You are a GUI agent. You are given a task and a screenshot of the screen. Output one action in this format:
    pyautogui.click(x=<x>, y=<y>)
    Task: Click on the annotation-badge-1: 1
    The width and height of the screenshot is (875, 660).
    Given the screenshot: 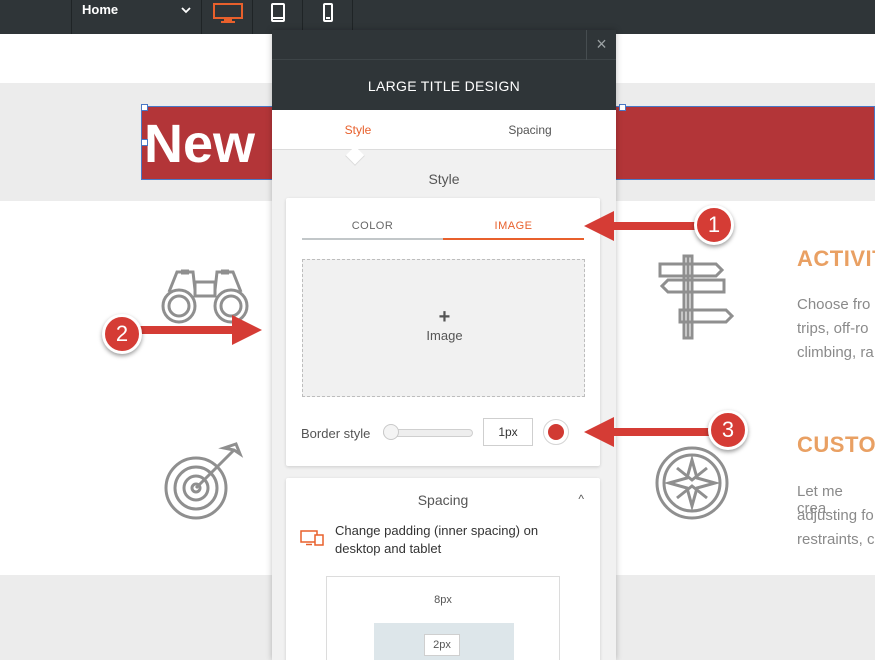 What is the action you would take?
    pyautogui.click(x=714, y=225)
    